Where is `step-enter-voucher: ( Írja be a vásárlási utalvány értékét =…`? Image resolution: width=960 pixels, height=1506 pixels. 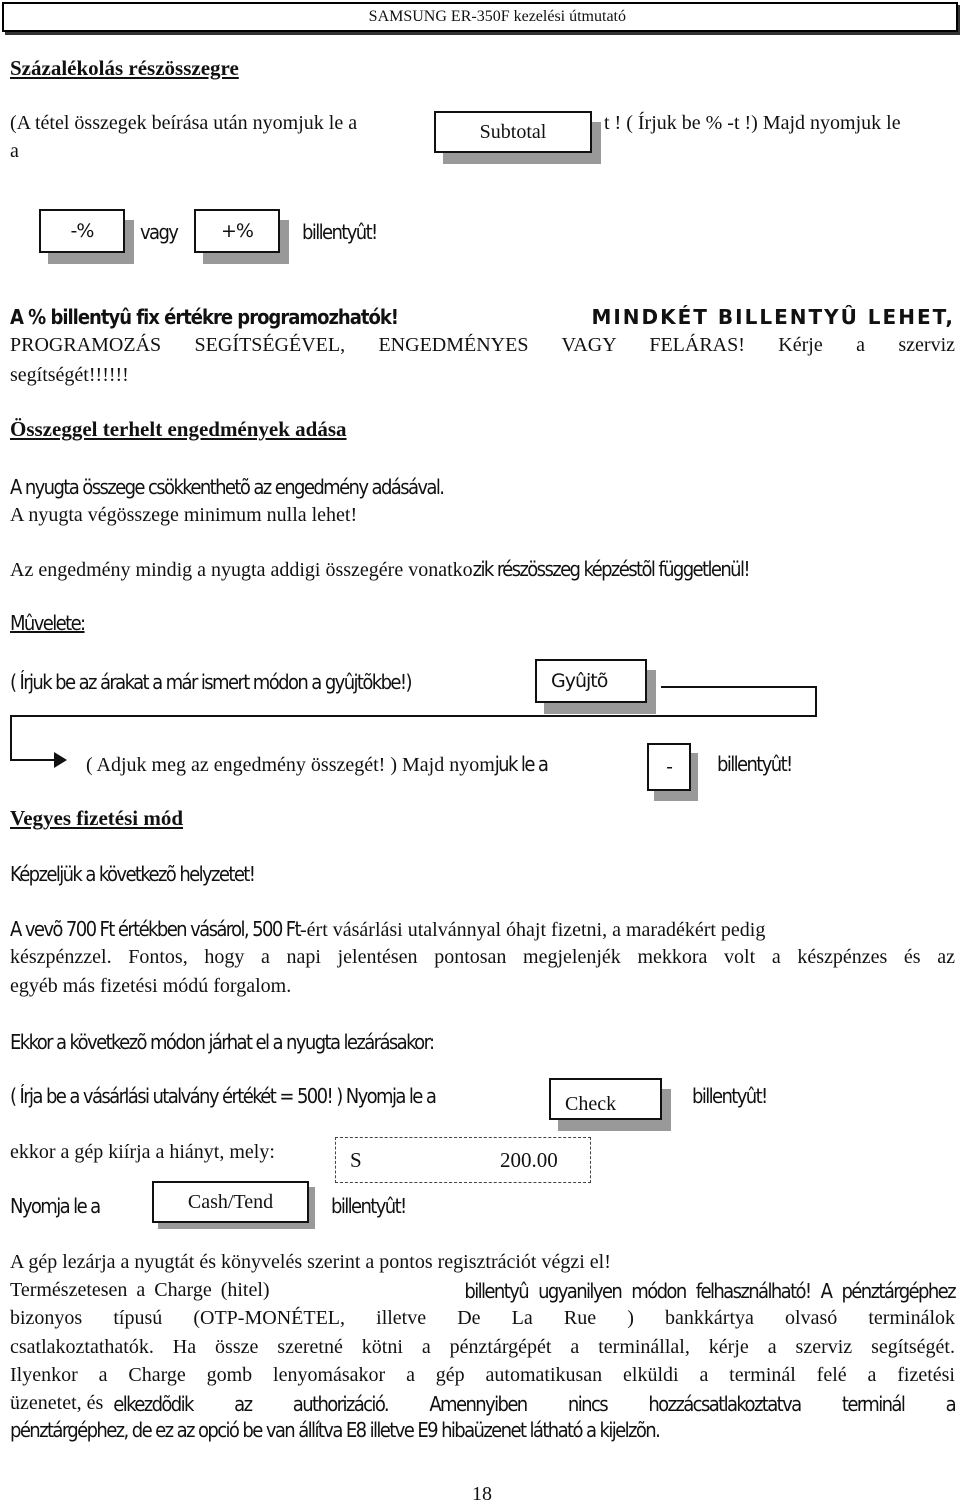 step-enter-voucher: ( Írja be a vásárlási utalvány értékét =… is located at coordinates (223, 1096).